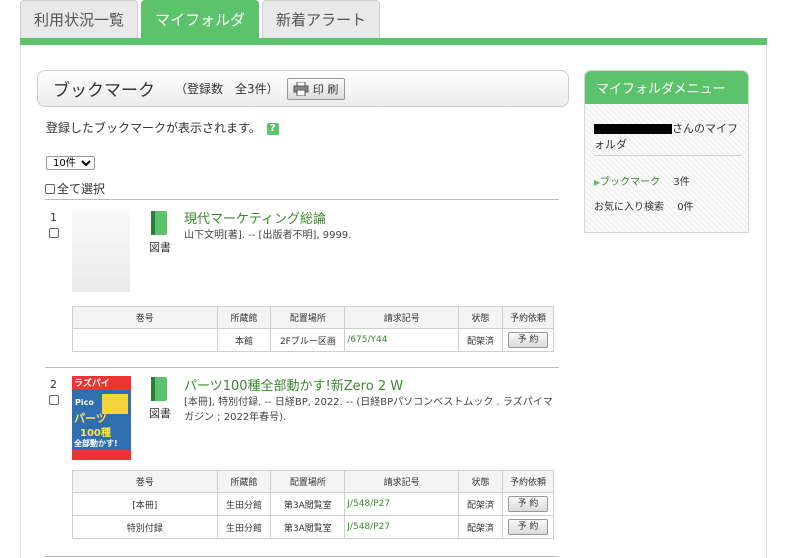 The image size is (800, 558). Describe the element at coordinates (101, 455) in the screenshot. I see `cover-footer` at that location.